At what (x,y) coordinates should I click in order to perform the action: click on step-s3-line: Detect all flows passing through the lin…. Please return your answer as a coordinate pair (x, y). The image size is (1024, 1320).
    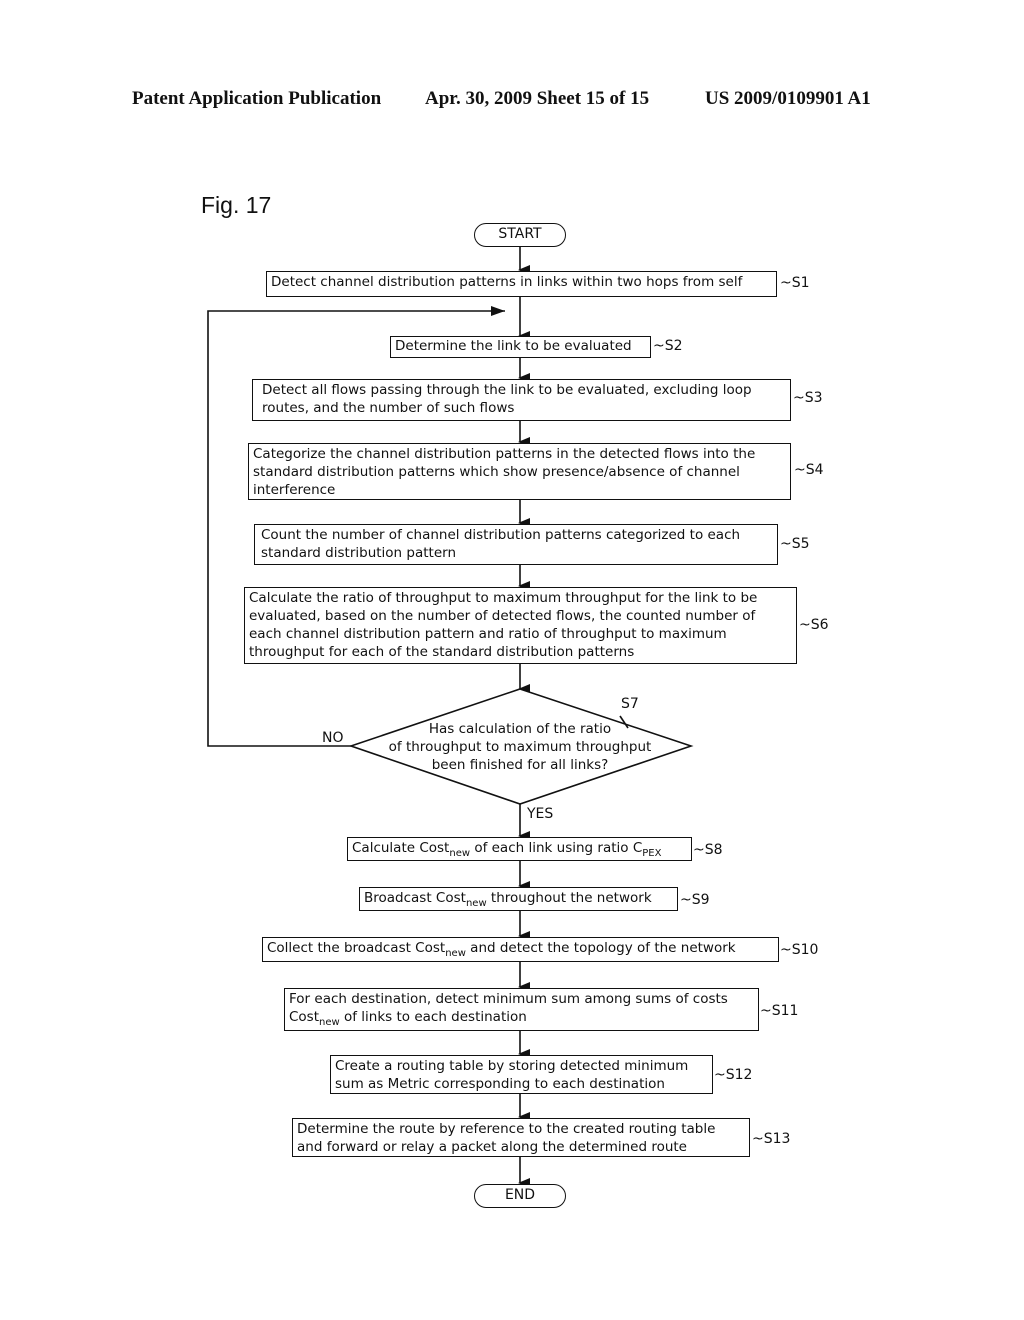
    Looking at the image, I should click on (507, 390).